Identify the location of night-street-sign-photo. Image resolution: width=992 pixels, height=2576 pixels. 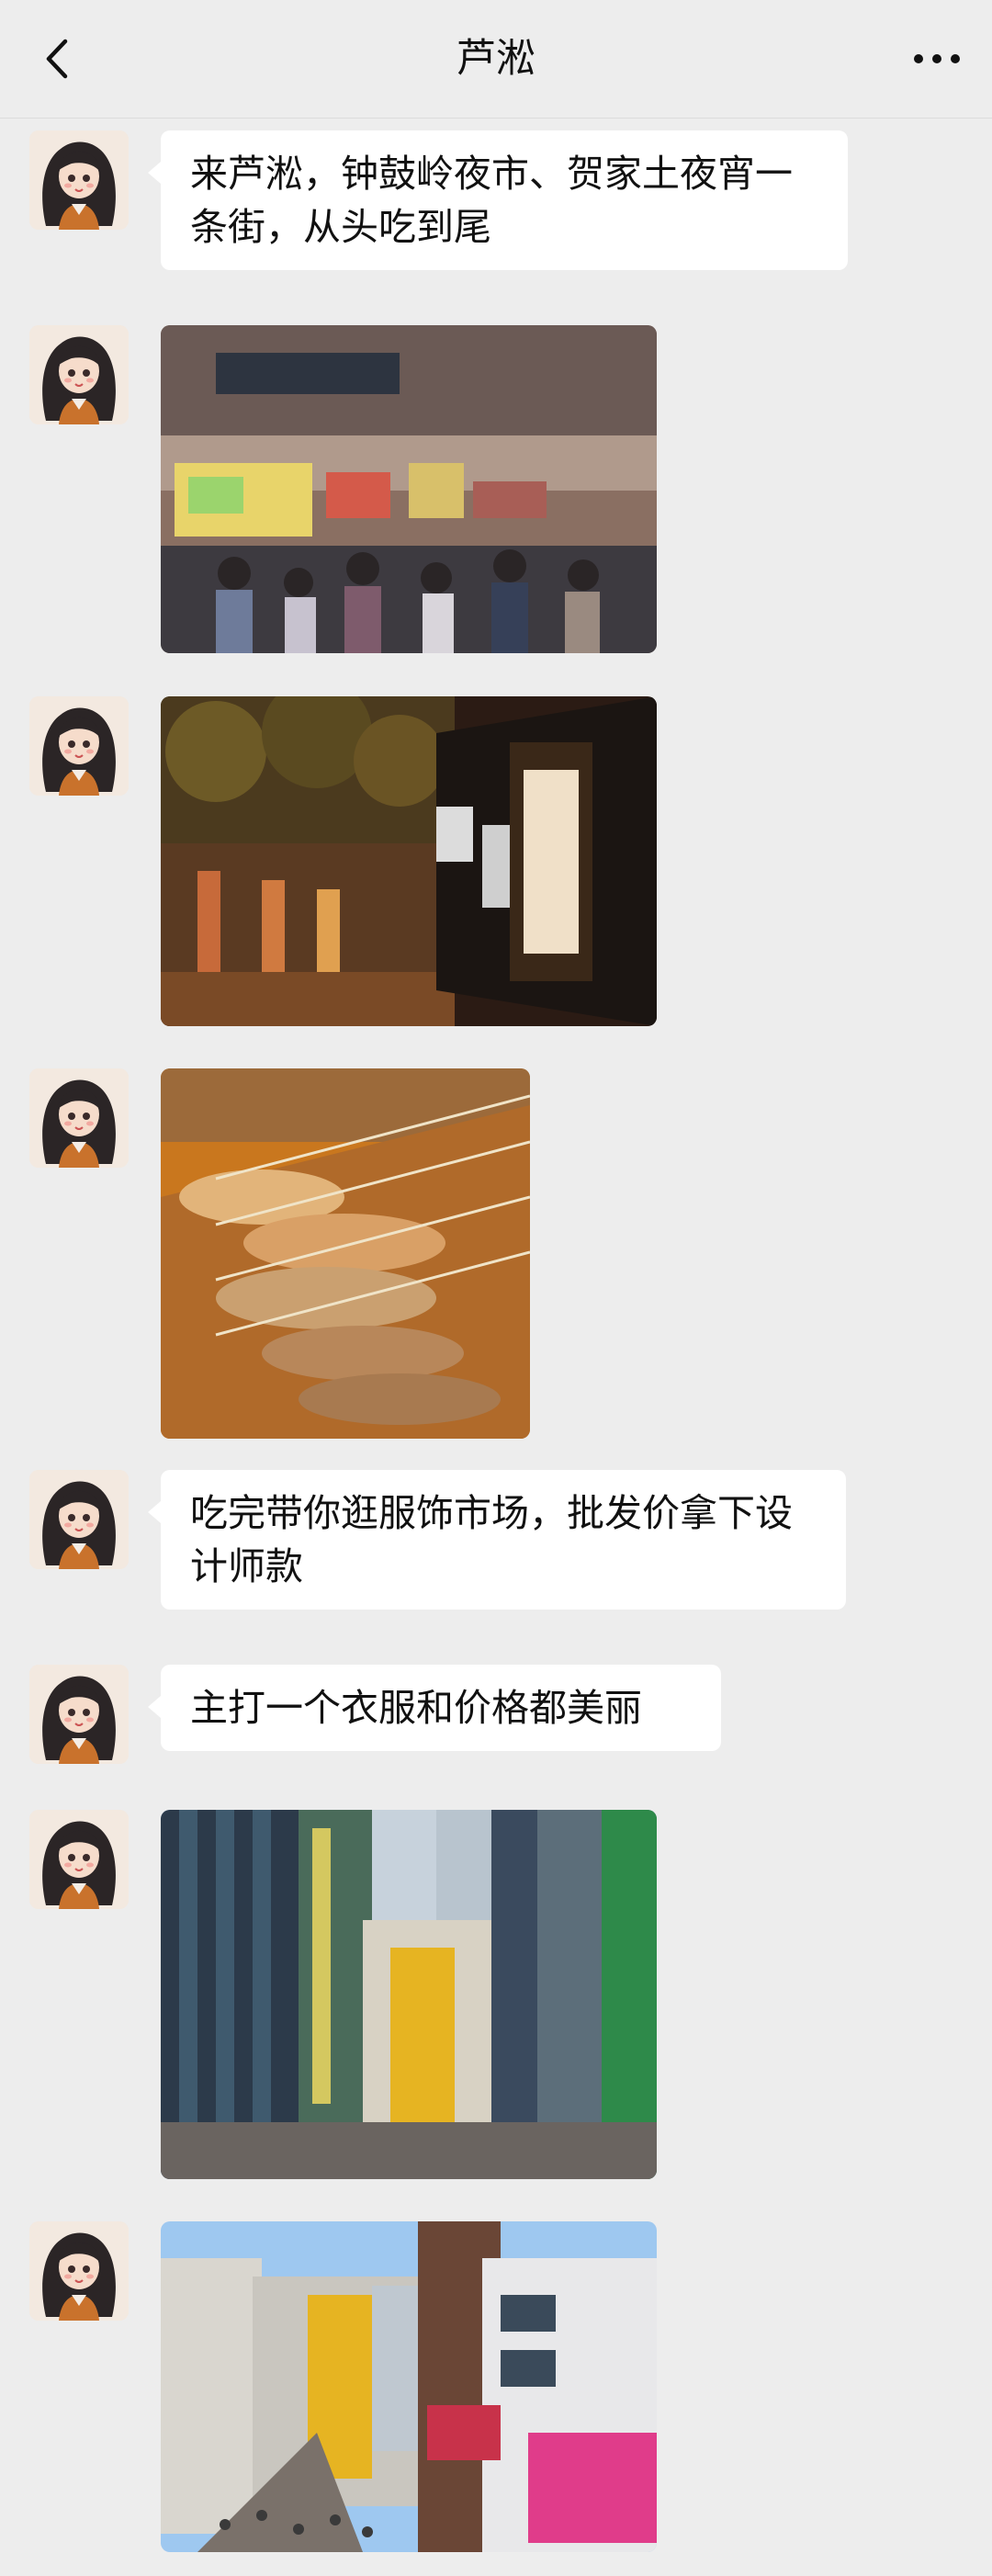
(409, 861).